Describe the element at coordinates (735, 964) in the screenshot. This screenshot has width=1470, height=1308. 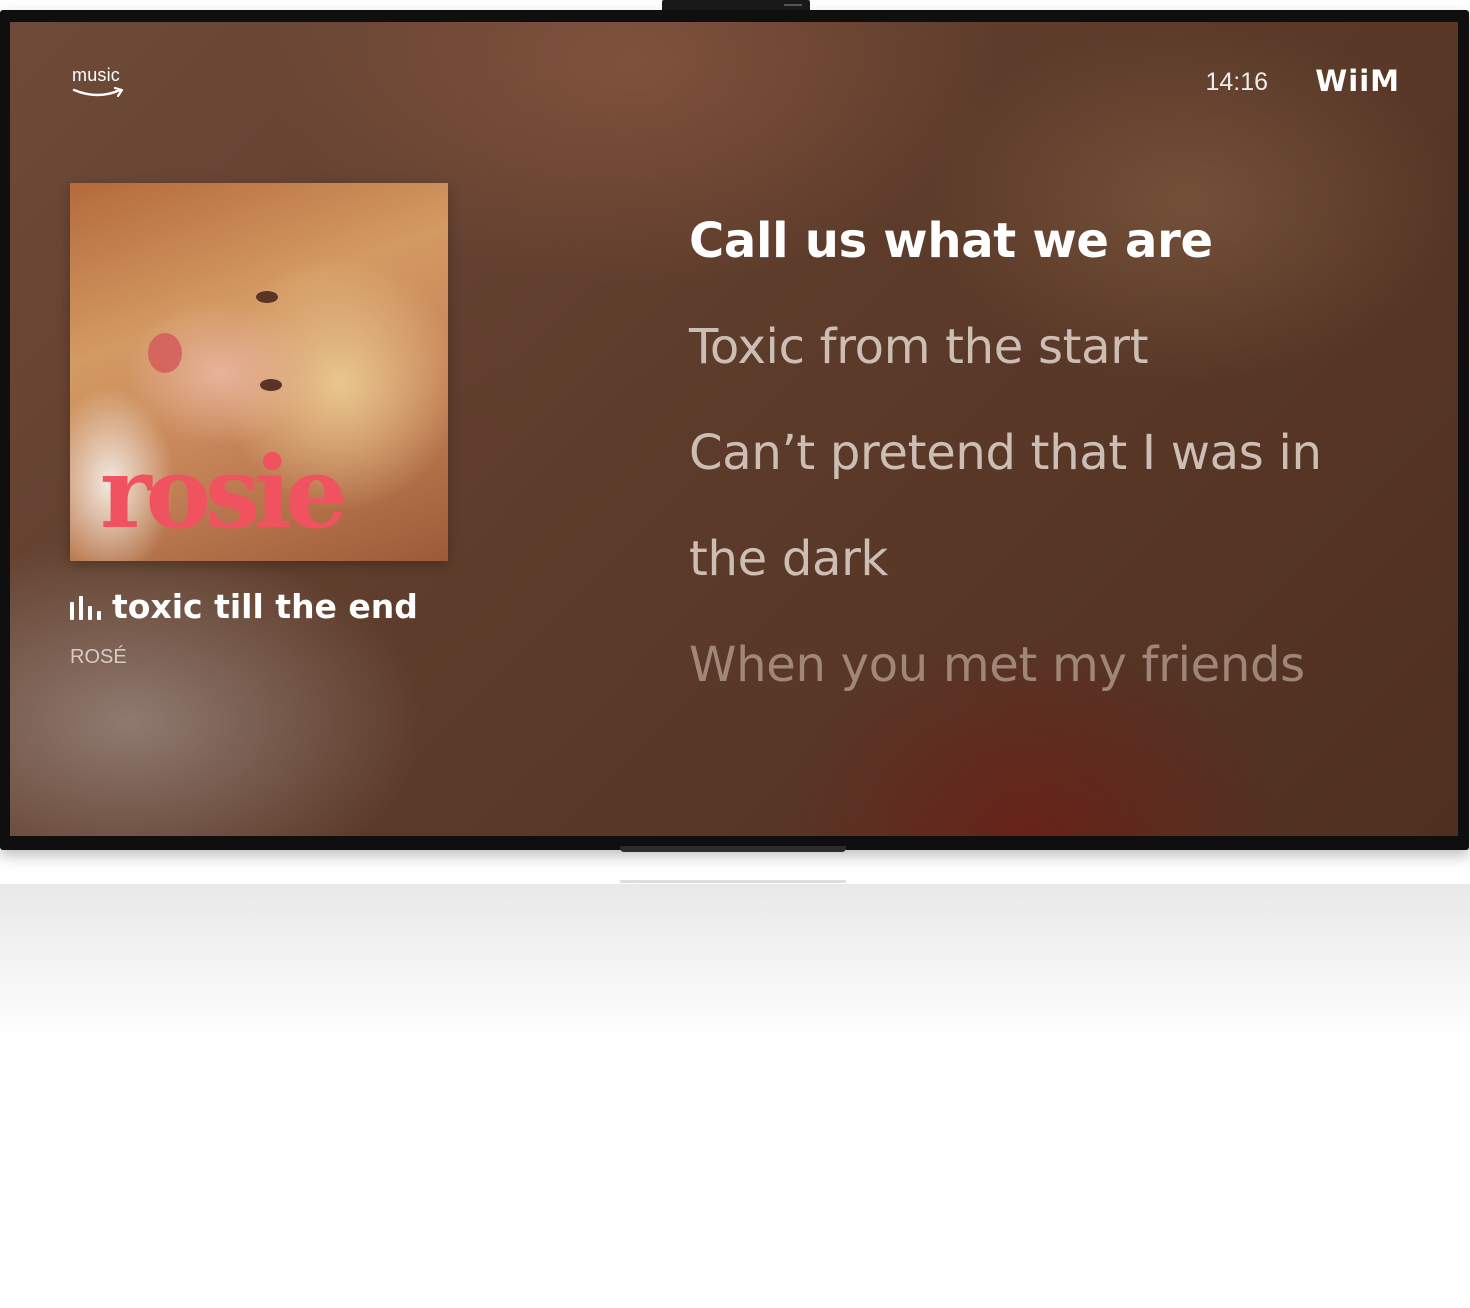
I see `floor-reflection` at that location.